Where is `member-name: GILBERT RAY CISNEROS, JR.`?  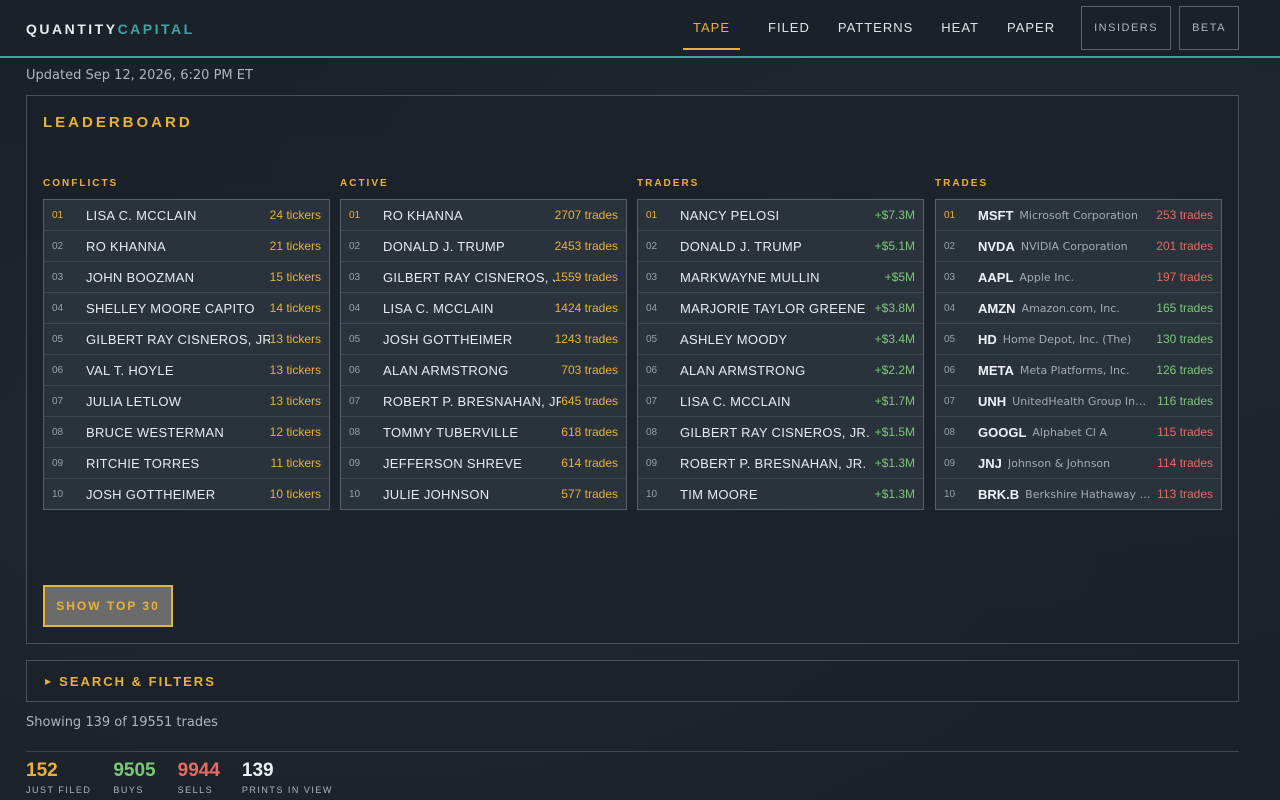 member-name: GILBERT RAY CISNEROS, JR. is located at coordinates (469, 277).